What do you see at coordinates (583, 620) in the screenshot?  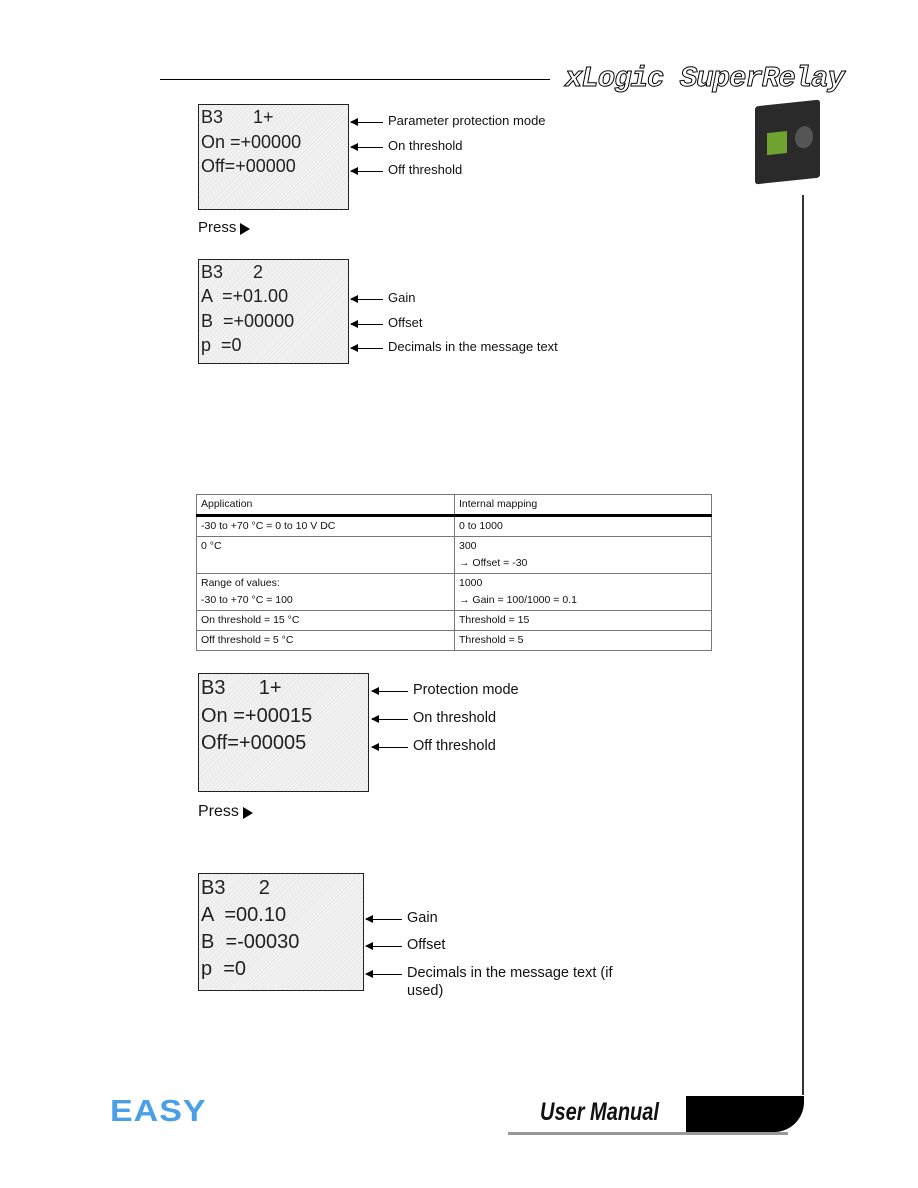 I see `table-cell: Threshold = 15` at bounding box center [583, 620].